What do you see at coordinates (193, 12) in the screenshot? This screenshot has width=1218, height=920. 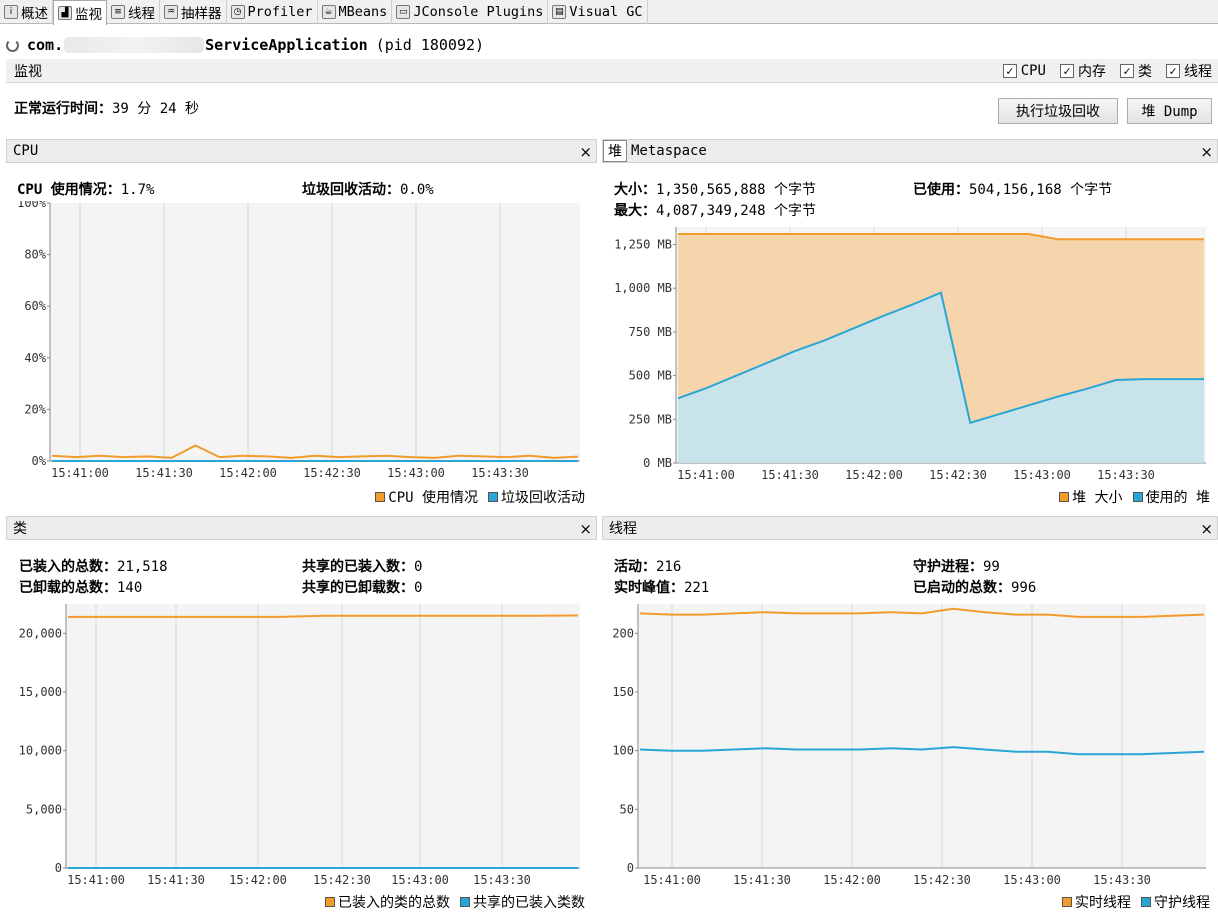 I see `tab-sampler: ♒ 抽样器` at bounding box center [193, 12].